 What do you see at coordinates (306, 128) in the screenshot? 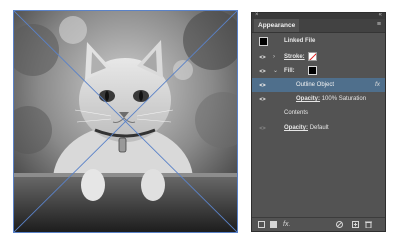
I see `object-opacity-label: Opacity: Default` at bounding box center [306, 128].